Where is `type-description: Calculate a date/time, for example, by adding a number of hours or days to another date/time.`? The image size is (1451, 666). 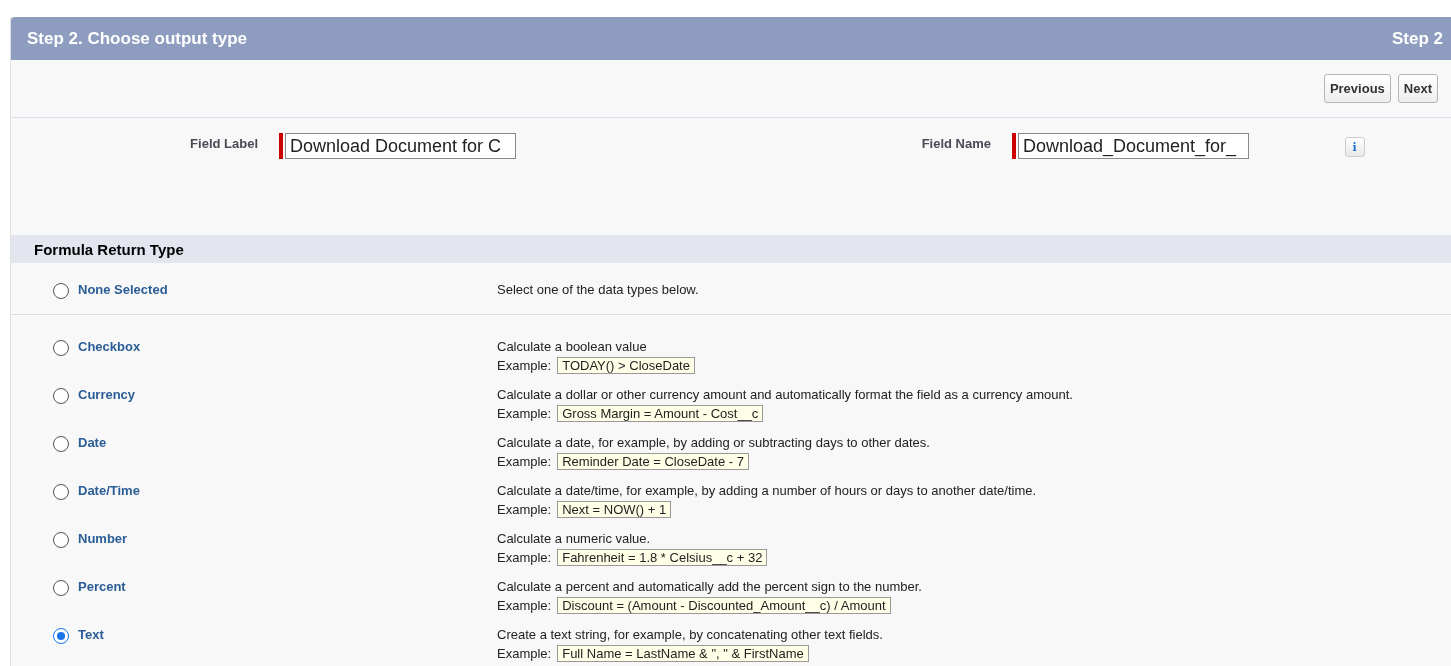
type-description: Calculate a date/time, for example, by adding a number of hours or days to another date/time. is located at coordinates (767, 491).